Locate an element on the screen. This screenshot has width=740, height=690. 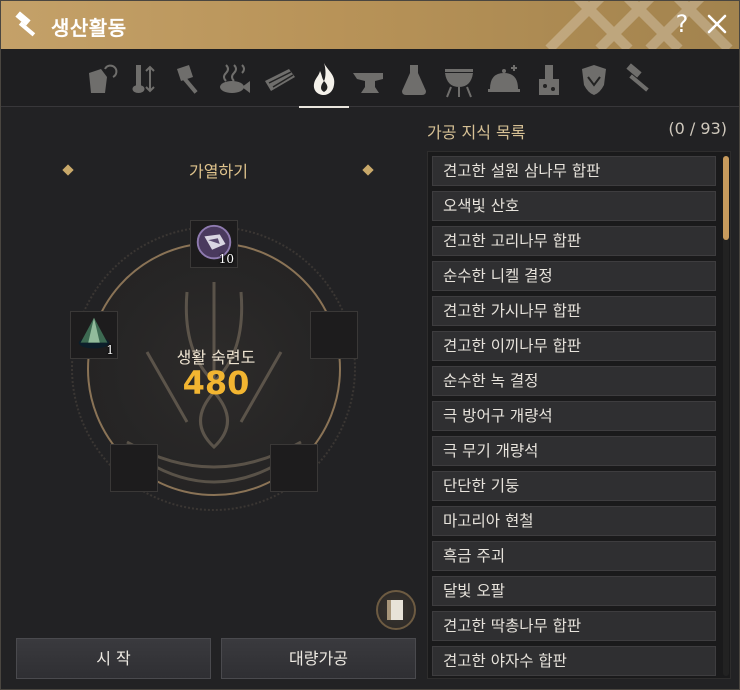
tab-cooking is located at coordinates (504, 79).